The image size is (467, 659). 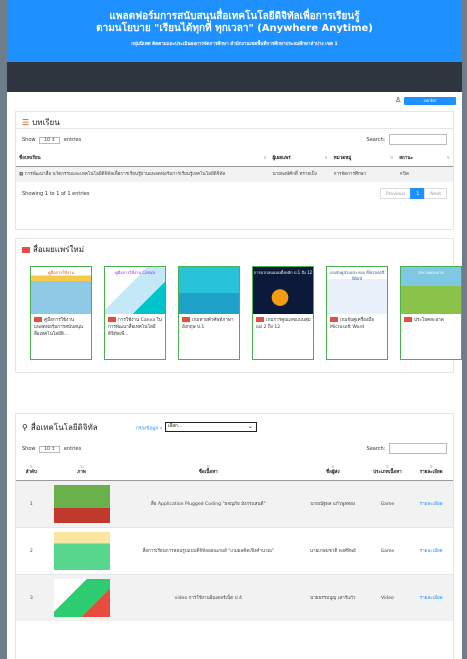 I want to click on lessons-col-status: สถานะ ⇅, so click(x=424, y=159).